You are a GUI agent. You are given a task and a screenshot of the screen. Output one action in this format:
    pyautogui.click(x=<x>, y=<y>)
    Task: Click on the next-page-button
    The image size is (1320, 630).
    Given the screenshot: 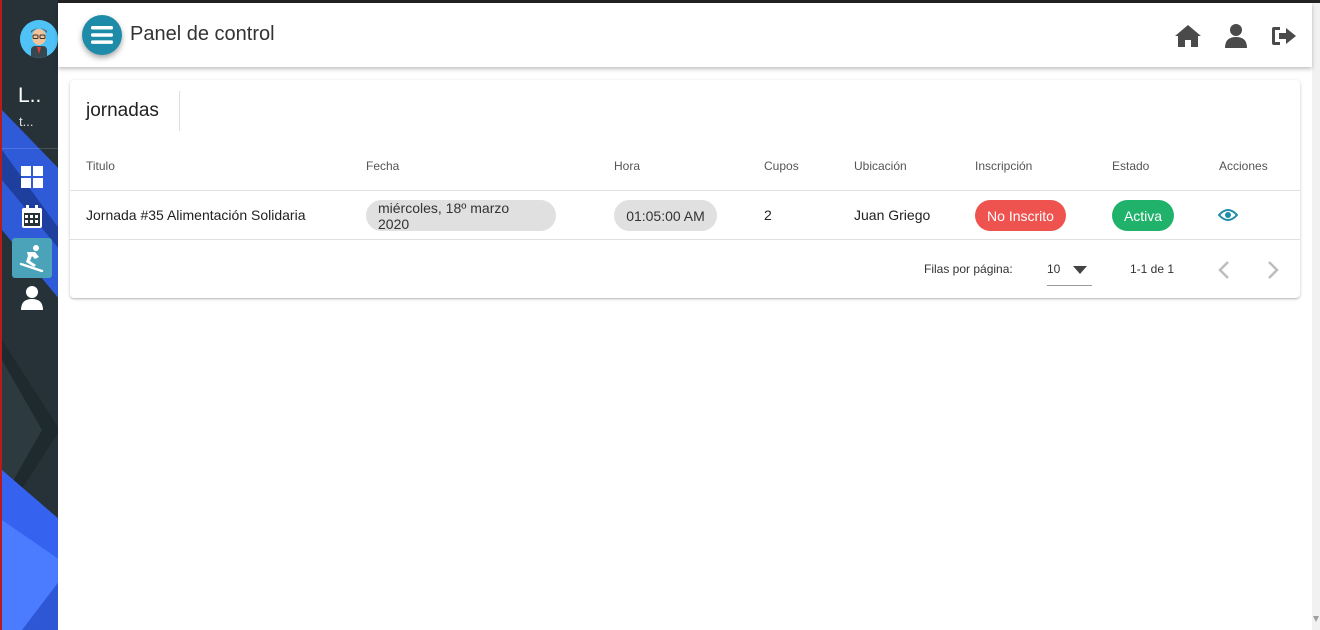 What is the action you would take?
    pyautogui.click(x=1273, y=270)
    